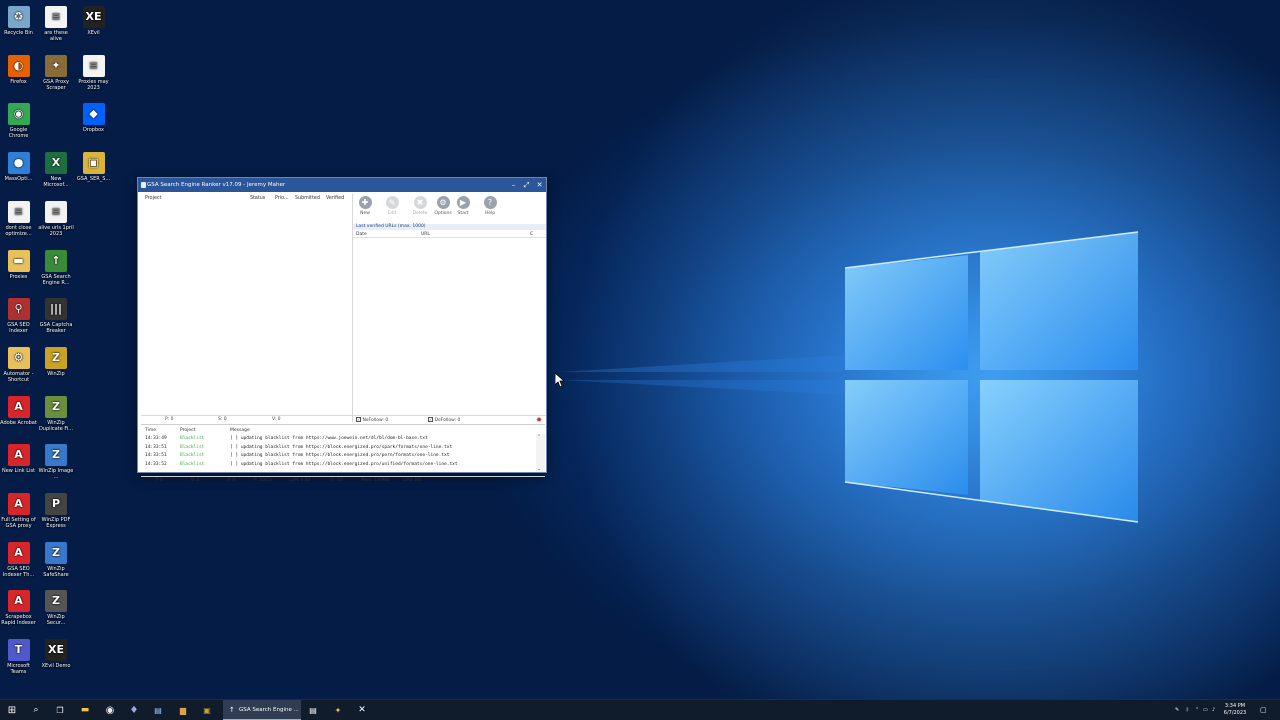  Describe the element at coordinates (1205, 710) in the screenshot. I see `network-icon: ▭` at that location.